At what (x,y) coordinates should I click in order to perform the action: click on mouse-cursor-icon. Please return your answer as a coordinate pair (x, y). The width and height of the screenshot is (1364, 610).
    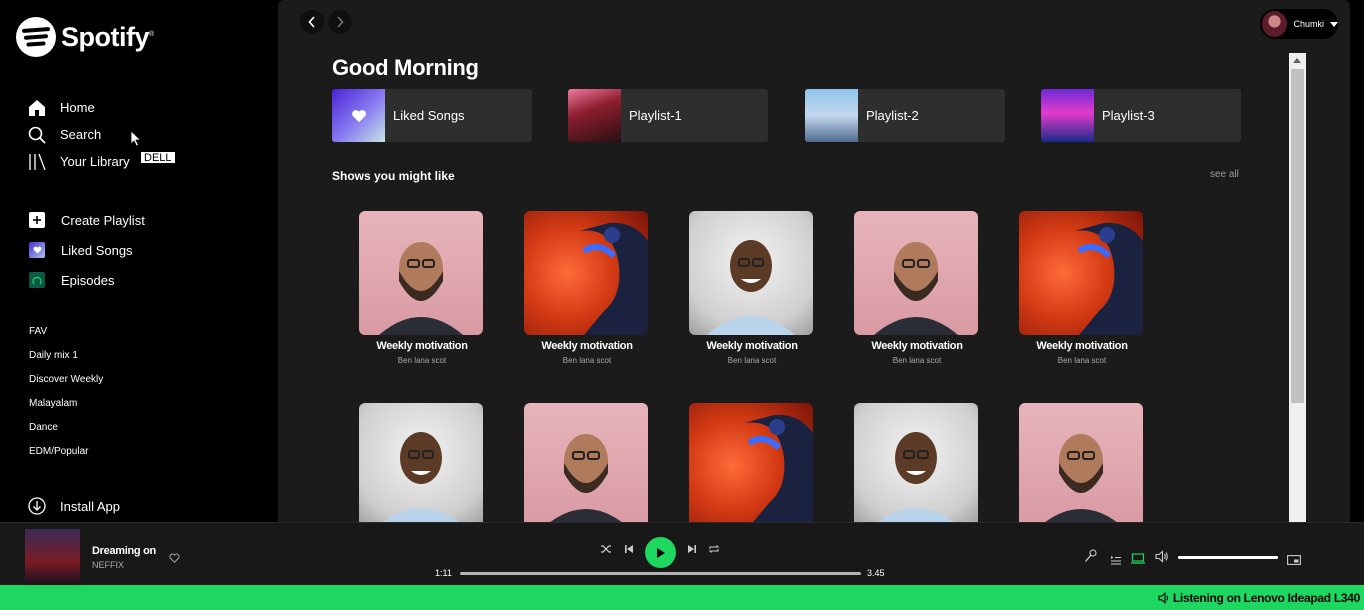
    Looking at the image, I should click on (136, 141).